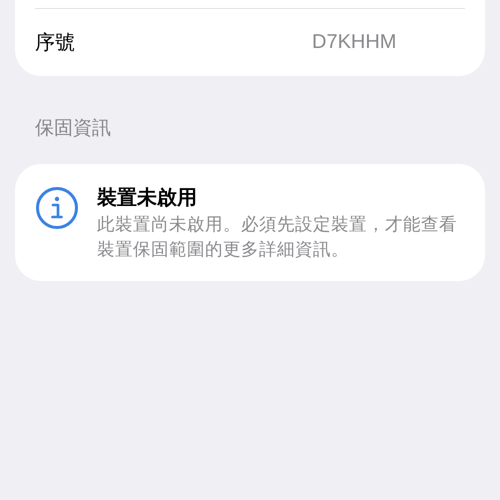 The image size is (500, 500). What do you see at coordinates (355, 42) in the screenshot?
I see `serial-value: D7KHHM` at bounding box center [355, 42].